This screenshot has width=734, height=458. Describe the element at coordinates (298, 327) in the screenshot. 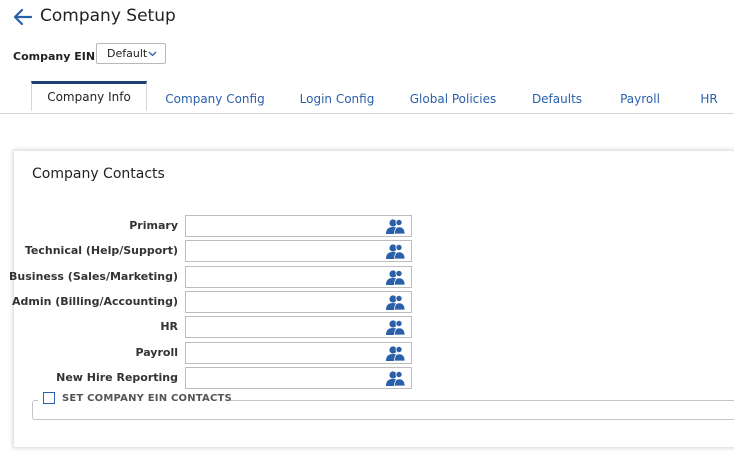

I see `contact-field-hr` at that location.